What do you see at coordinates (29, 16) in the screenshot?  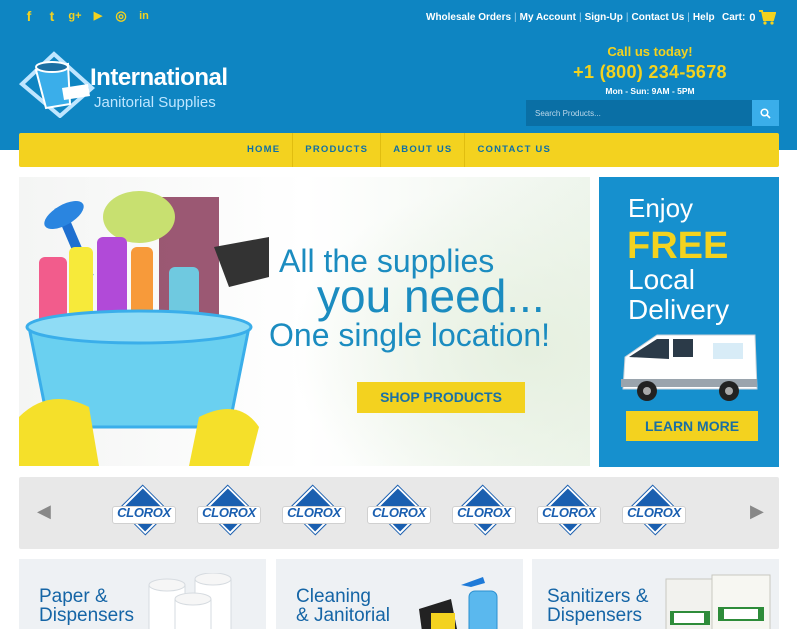 I see `facebook-icon: f` at bounding box center [29, 16].